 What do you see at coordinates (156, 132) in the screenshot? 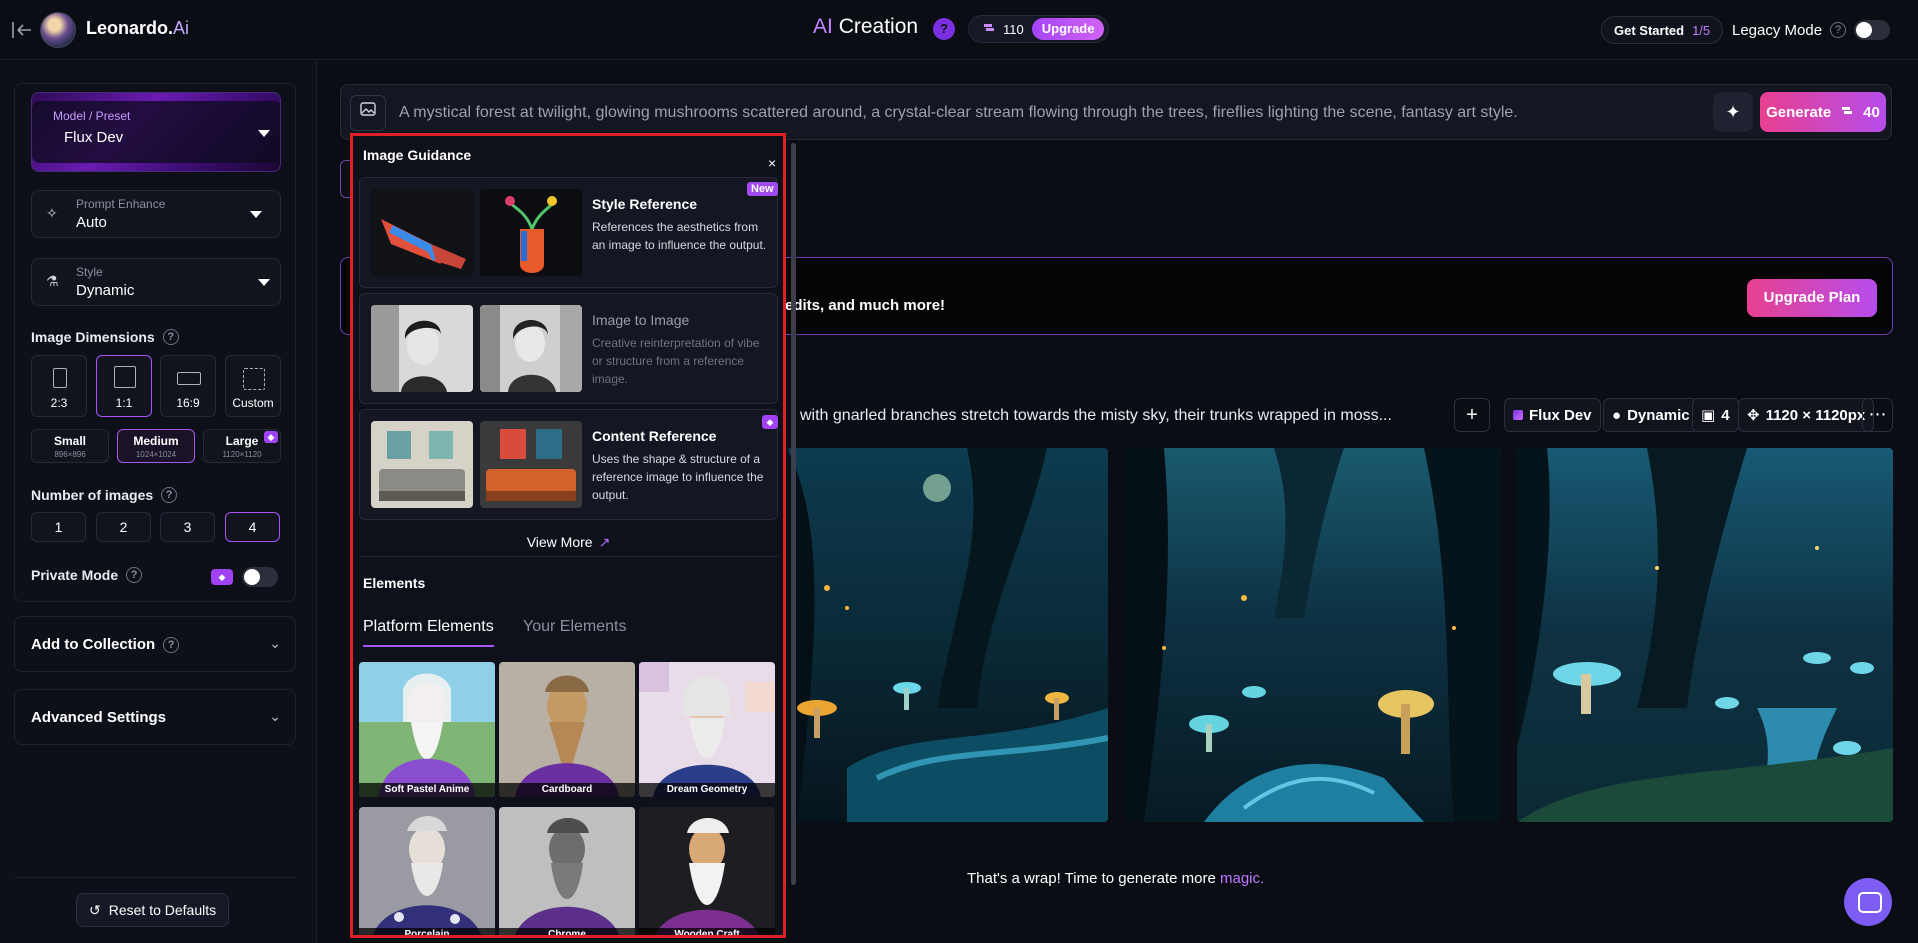
I see `model-preset-selector: Model / Preset Flux Dev` at bounding box center [156, 132].